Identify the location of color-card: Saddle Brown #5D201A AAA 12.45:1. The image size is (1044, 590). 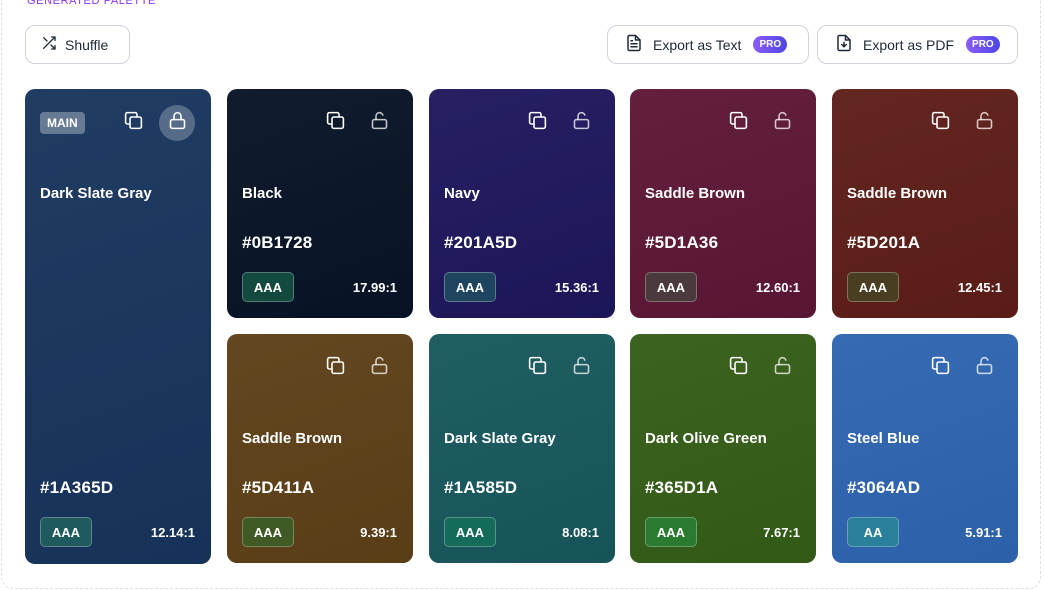
(925, 203).